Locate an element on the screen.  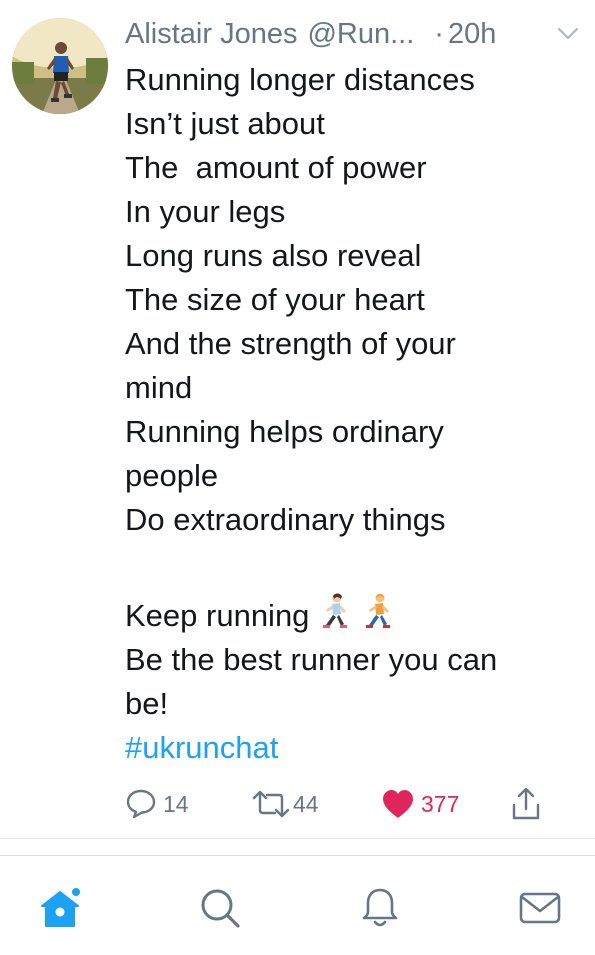
share-icon is located at coordinates (526, 803).